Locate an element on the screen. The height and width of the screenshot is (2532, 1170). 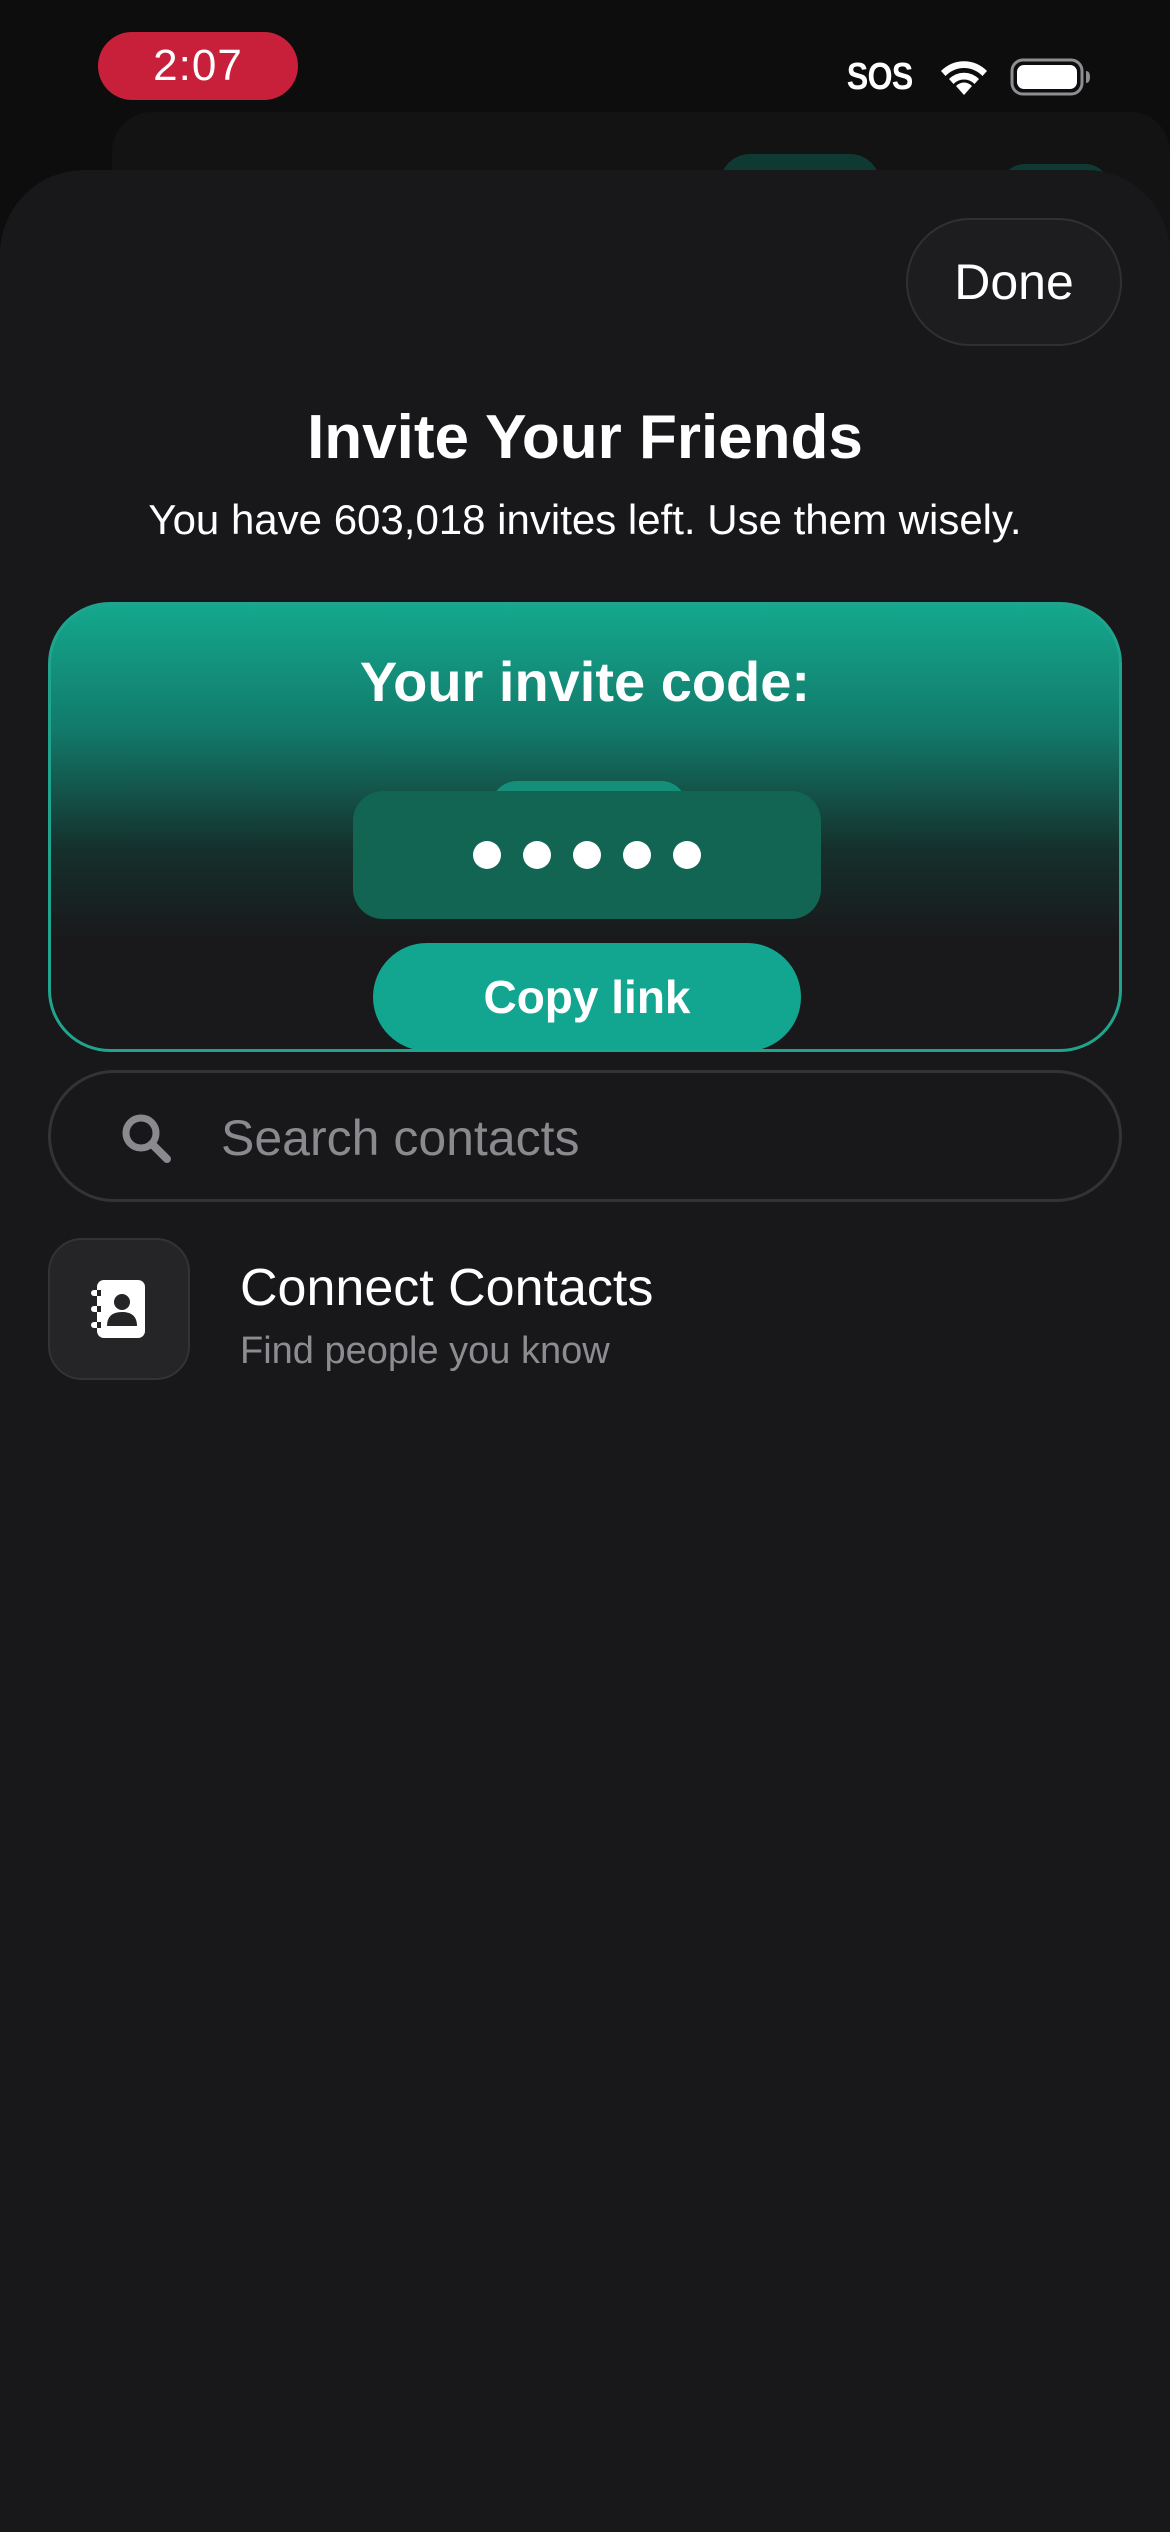
search-icon is located at coordinates (146, 1138).